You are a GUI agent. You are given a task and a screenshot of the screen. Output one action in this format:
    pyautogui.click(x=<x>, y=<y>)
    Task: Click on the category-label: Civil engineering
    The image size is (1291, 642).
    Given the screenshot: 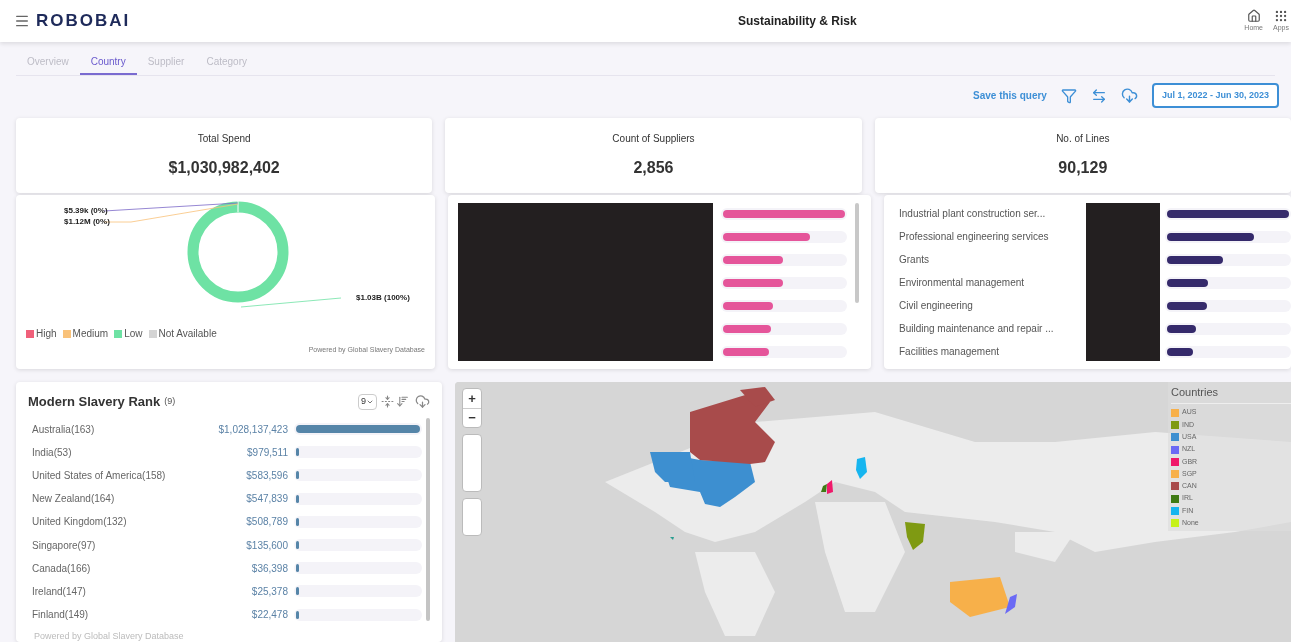 What is the action you would take?
    pyautogui.click(x=936, y=306)
    